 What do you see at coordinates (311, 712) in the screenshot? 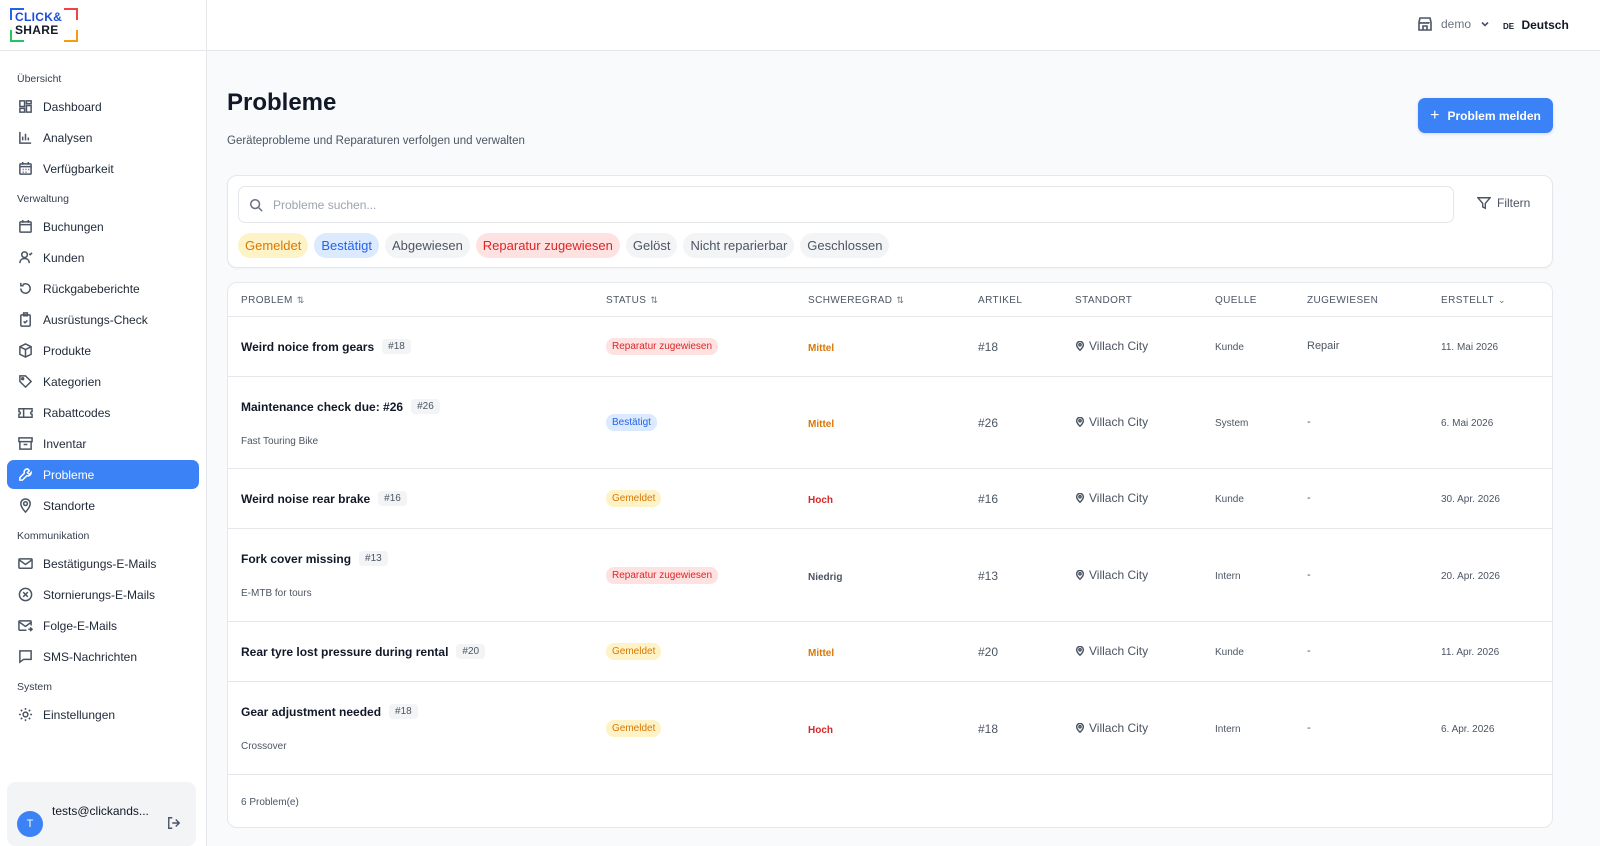
I see `problem-title: Gear adjustment needed` at bounding box center [311, 712].